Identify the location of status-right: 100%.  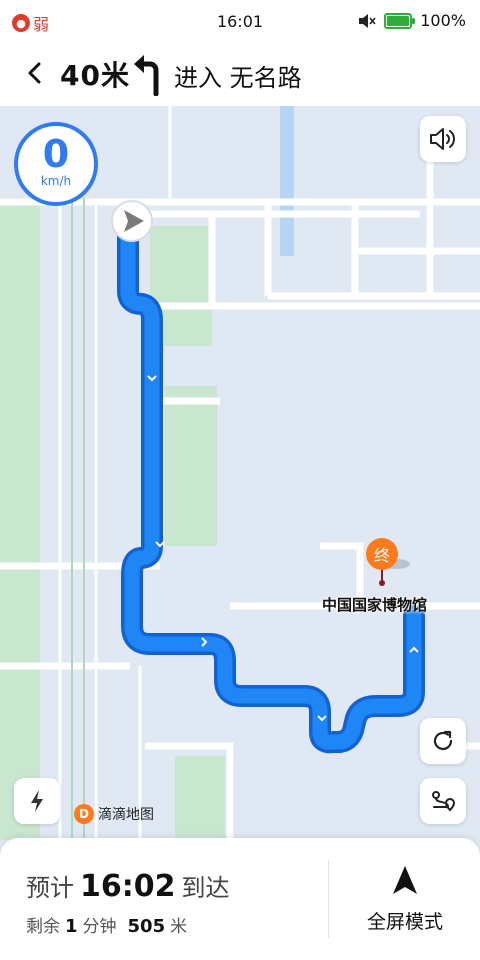
(412, 20).